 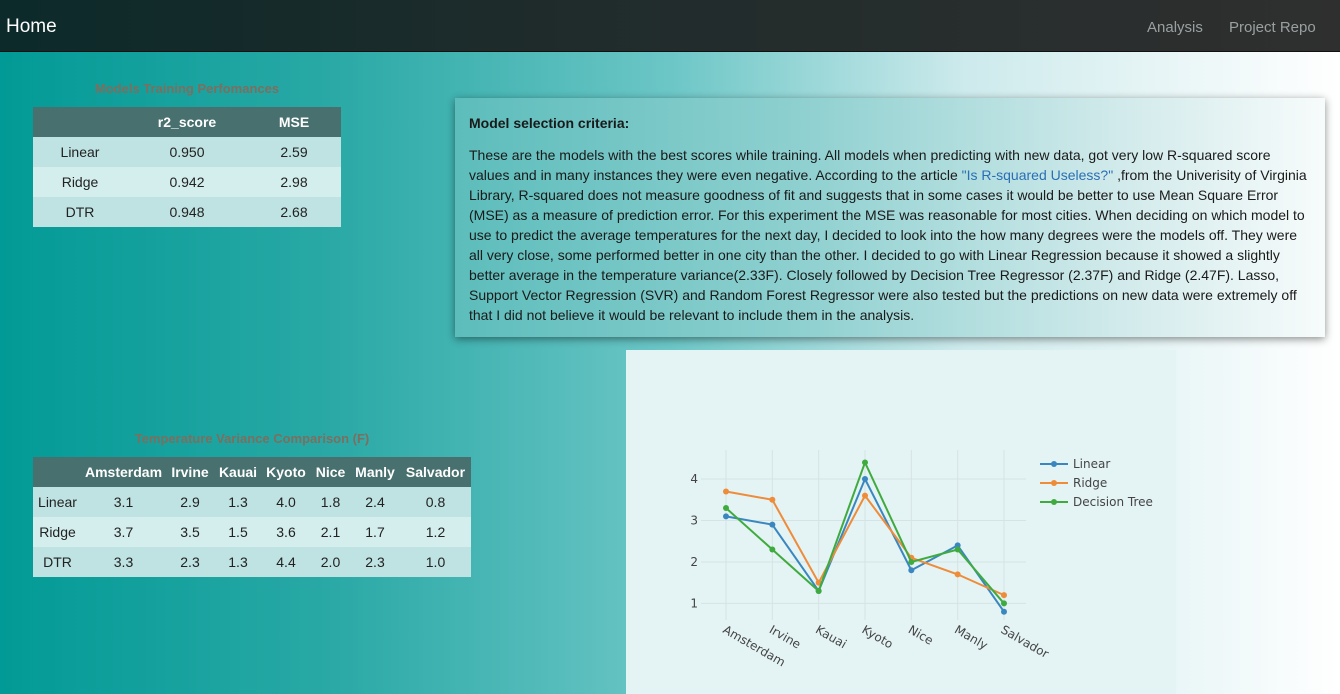 What do you see at coordinates (1175, 27) in the screenshot?
I see `analysis-link: Analysis` at bounding box center [1175, 27].